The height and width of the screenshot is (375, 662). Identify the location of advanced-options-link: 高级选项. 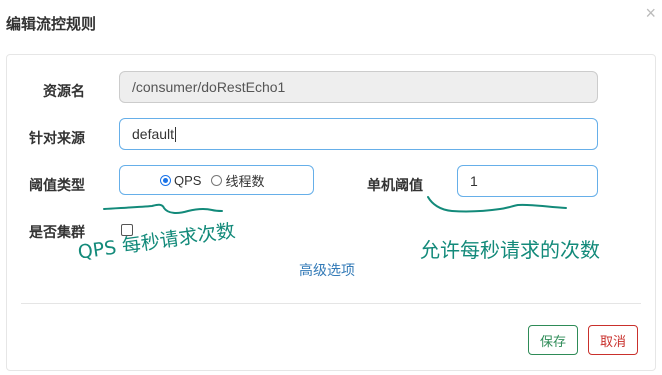
(327, 270).